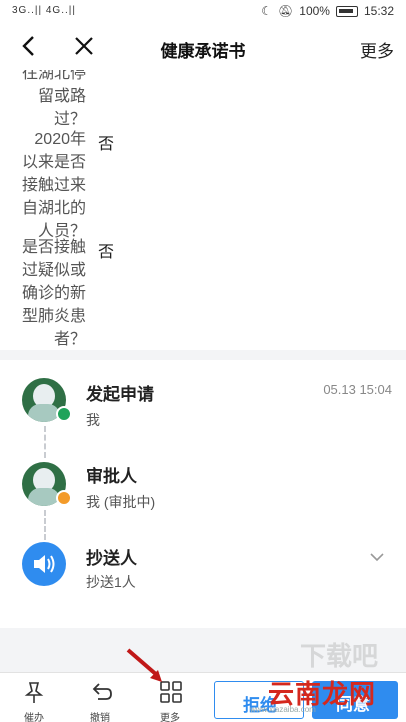  Describe the element at coordinates (203, 12) in the screenshot. I see `status-bar: 3G..|| 4G..|| ☾ 🔕︎ 100% 15:32` at that location.